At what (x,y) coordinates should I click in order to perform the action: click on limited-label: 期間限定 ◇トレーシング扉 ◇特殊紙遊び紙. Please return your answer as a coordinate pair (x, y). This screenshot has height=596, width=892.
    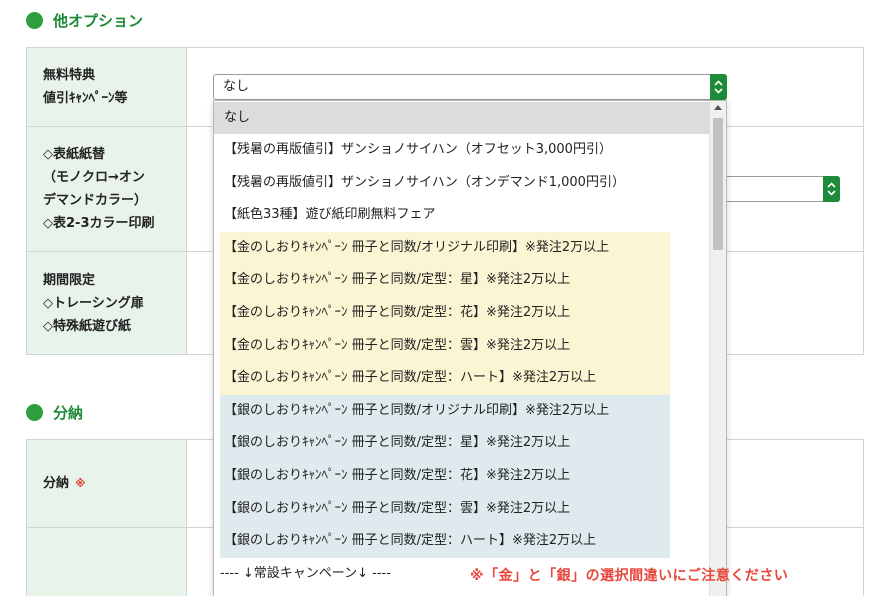
    Looking at the image, I should click on (106, 303).